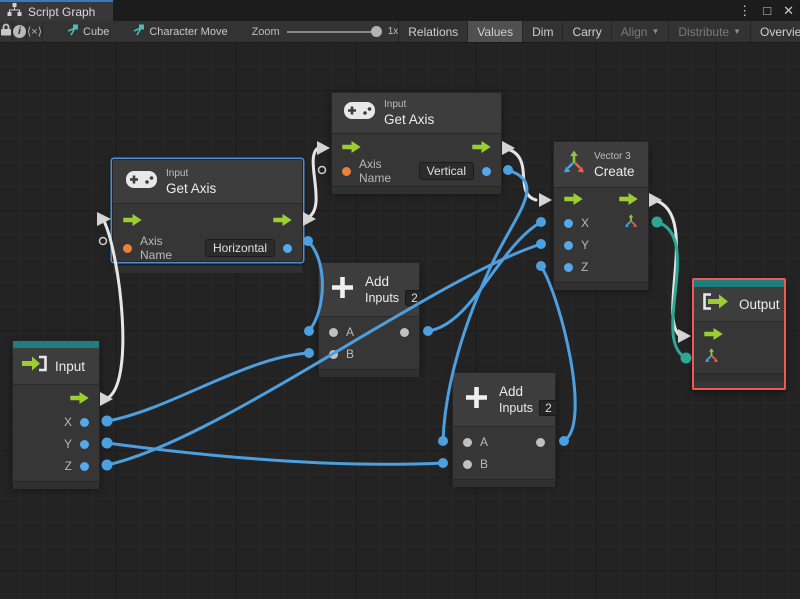 This screenshot has width=800, height=599. What do you see at coordinates (68, 466) in the screenshot?
I see `port-label: Z` at bounding box center [68, 466].